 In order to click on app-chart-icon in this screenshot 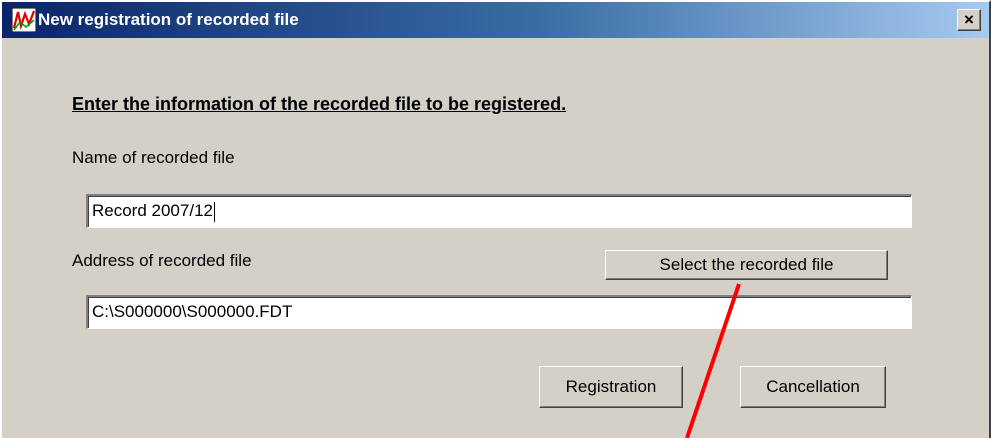, I will do `click(24, 20)`.